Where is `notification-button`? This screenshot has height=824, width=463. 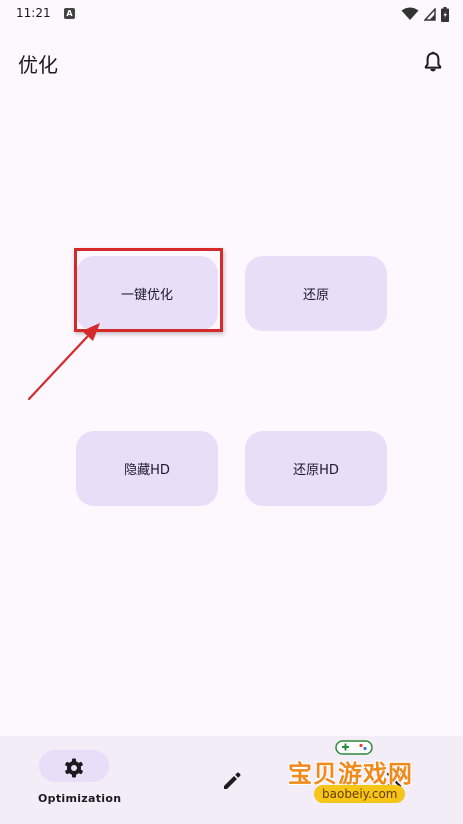
notification-button is located at coordinates (433, 62).